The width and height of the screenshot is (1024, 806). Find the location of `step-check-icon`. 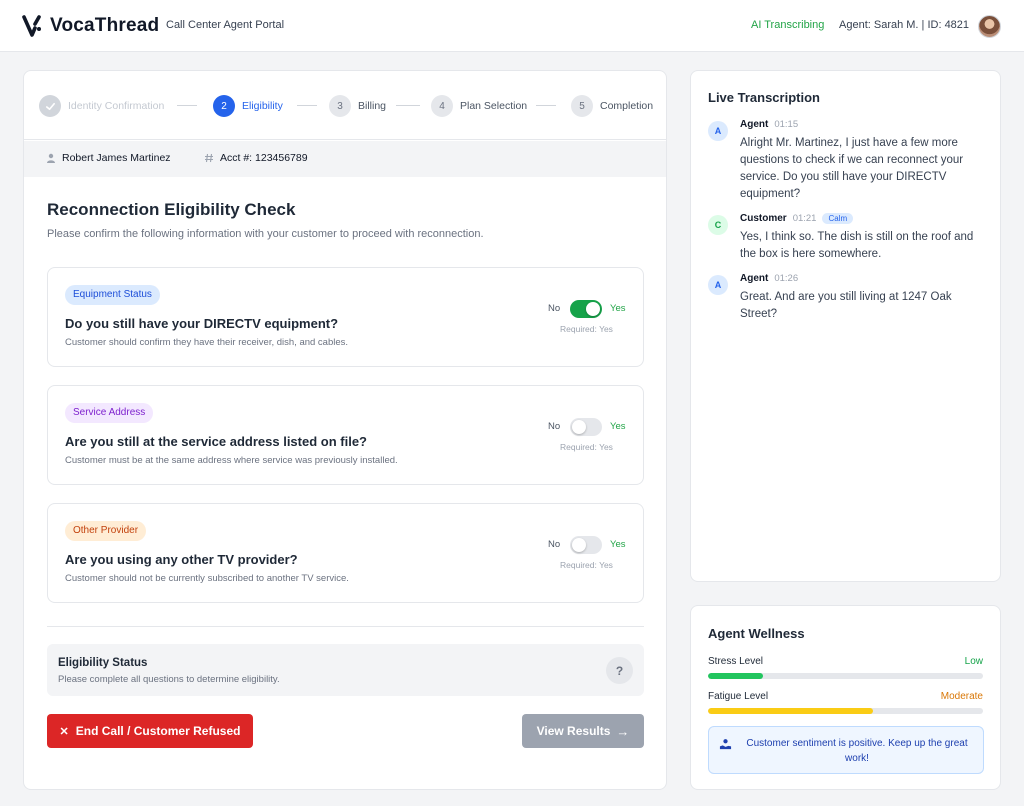

step-check-icon is located at coordinates (50, 106).